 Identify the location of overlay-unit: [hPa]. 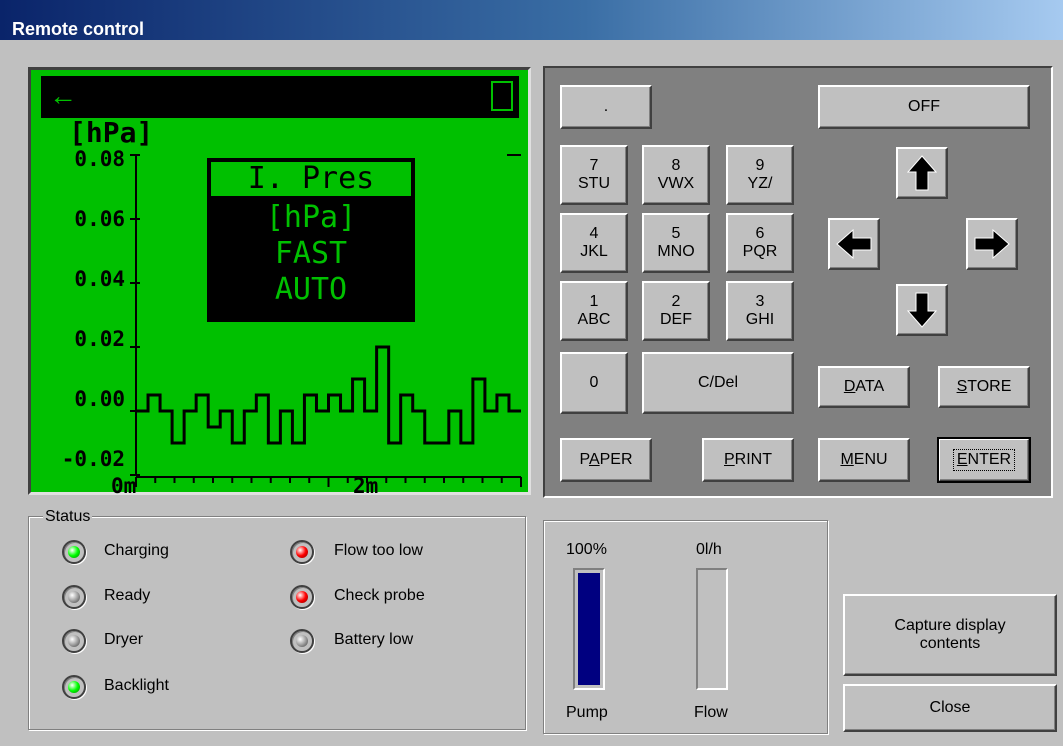
(311, 217).